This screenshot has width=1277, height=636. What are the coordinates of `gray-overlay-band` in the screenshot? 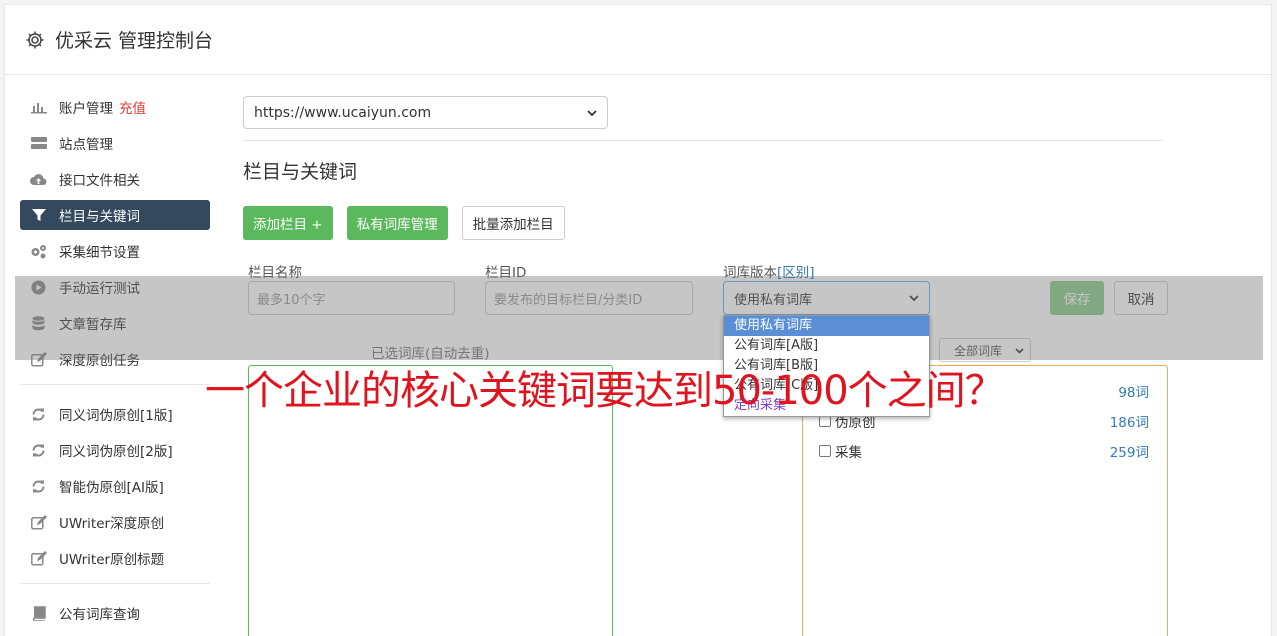 It's located at (639, 318).